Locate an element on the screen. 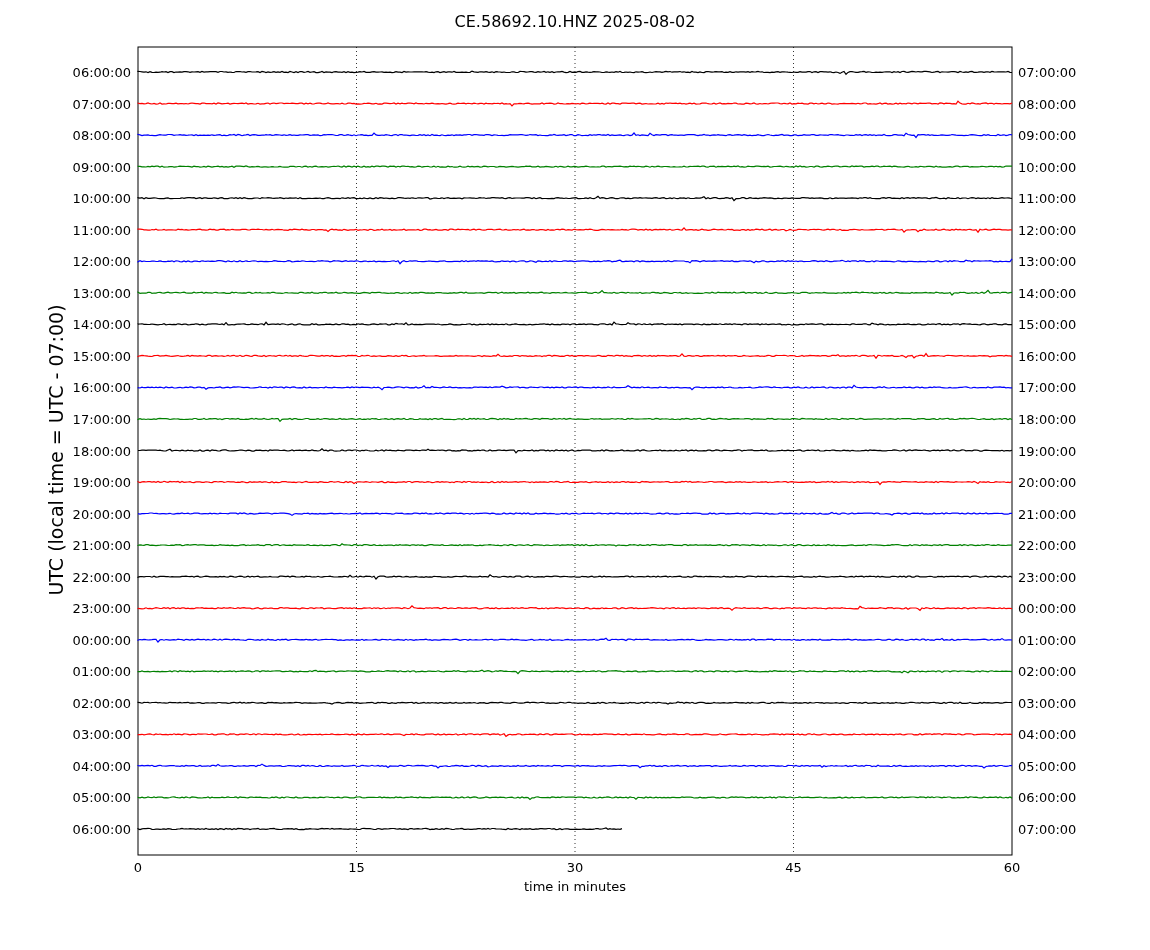 This screenshot has height=950, width=1150. utc-hour-label: 17:00:00 is located at coordinates (101, 419).